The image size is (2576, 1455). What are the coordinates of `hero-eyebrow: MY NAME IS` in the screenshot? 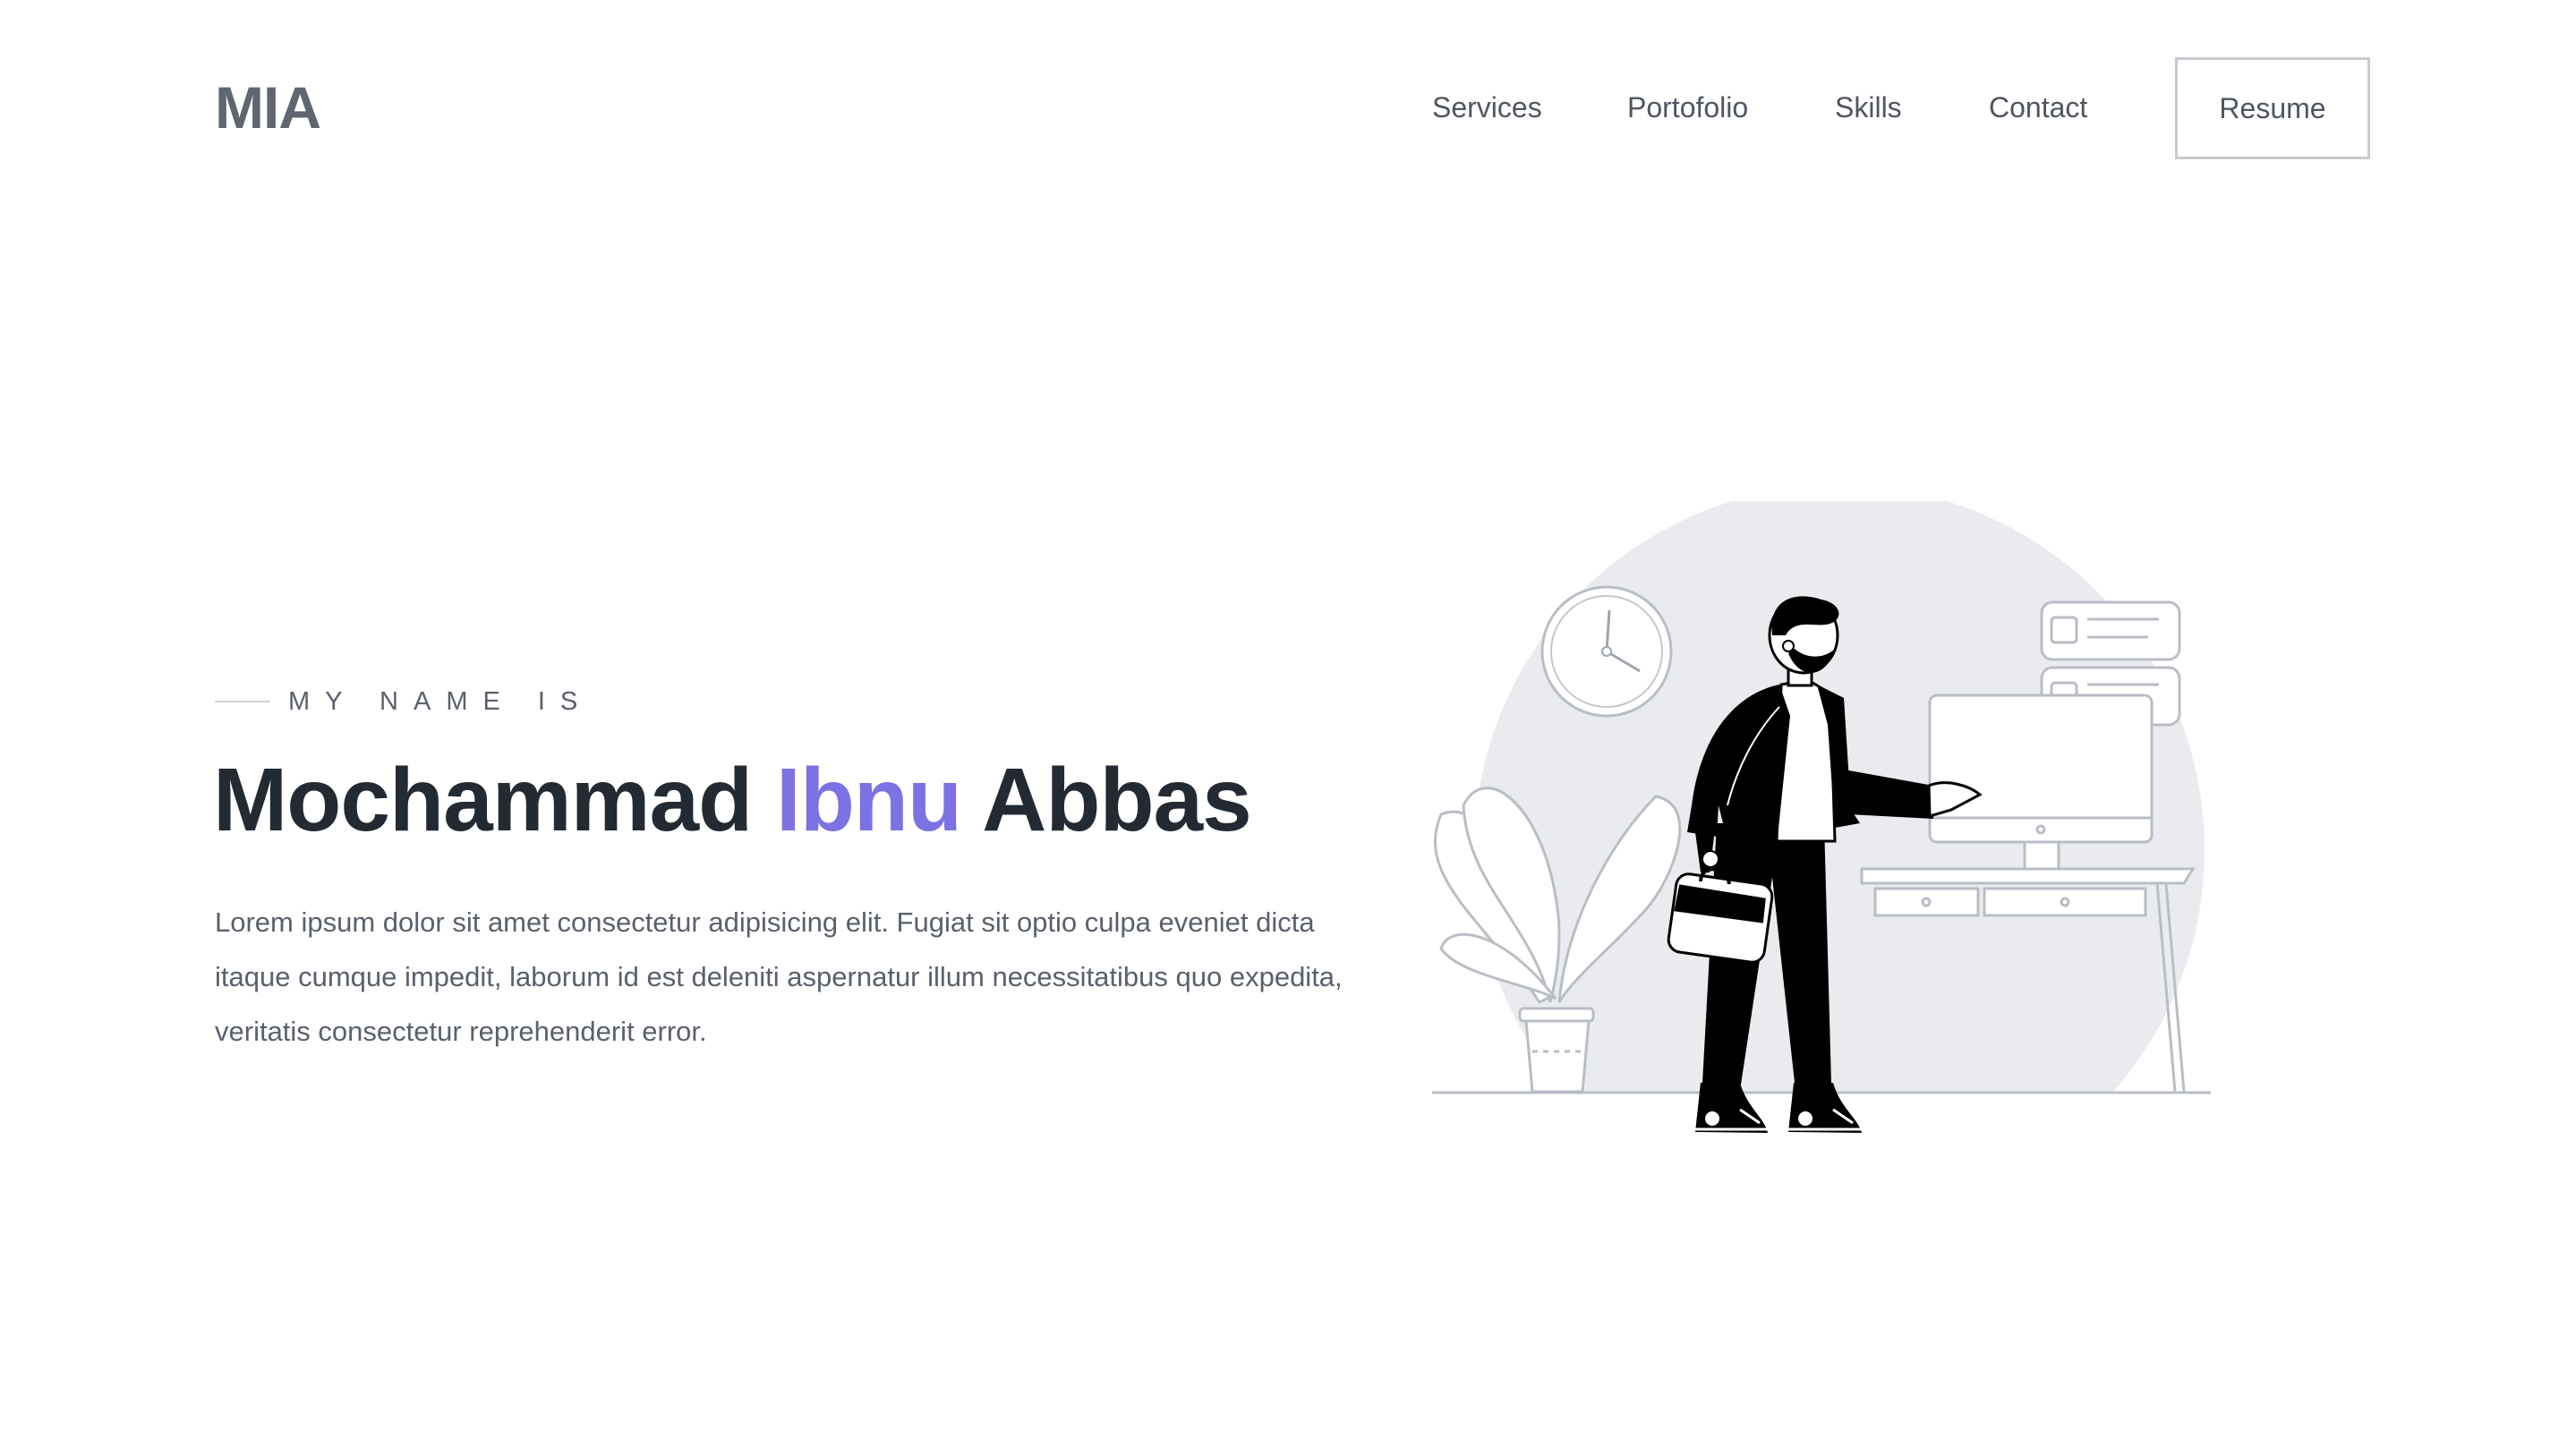 It's located at (404, 701).